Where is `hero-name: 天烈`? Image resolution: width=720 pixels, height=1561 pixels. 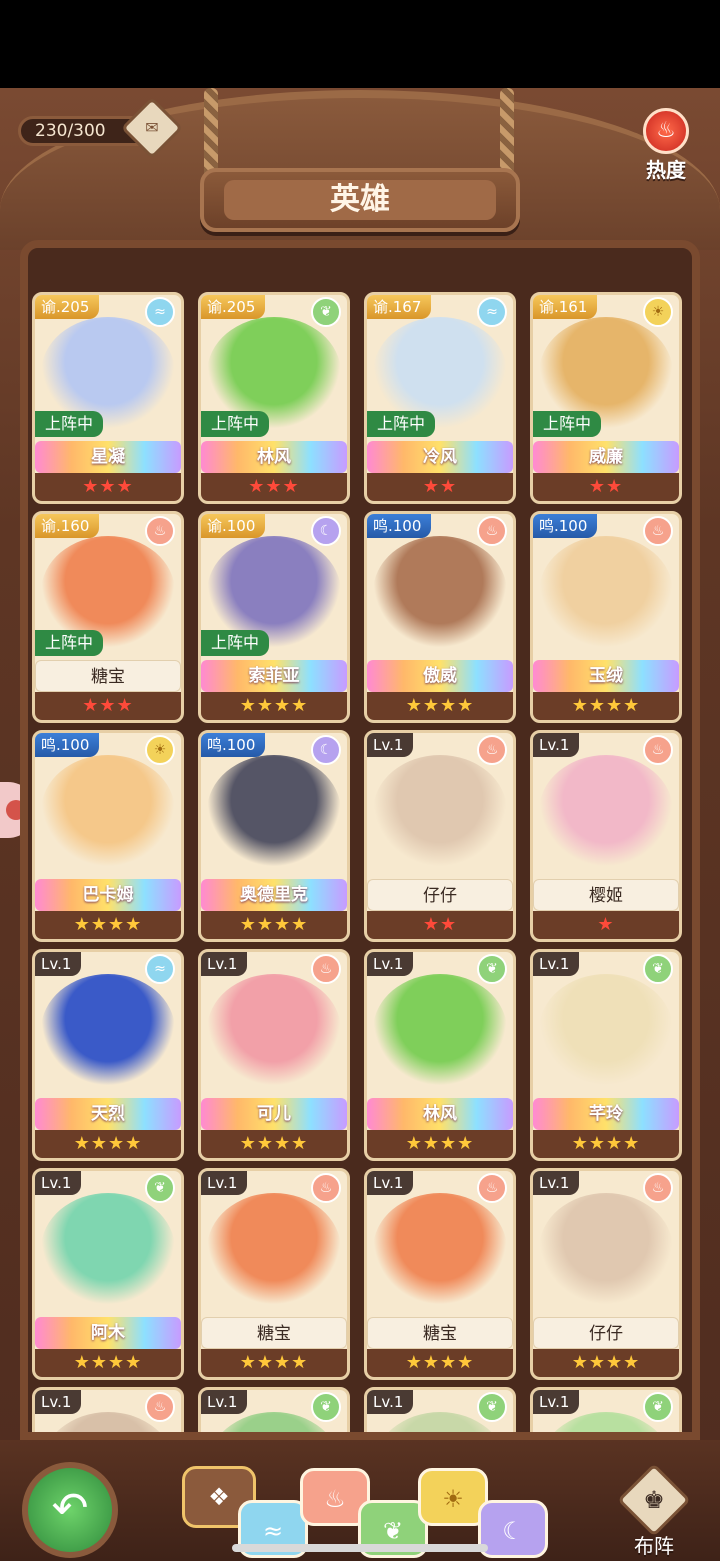
hero-name: 天烈 is located at coordinates (108, 1114).